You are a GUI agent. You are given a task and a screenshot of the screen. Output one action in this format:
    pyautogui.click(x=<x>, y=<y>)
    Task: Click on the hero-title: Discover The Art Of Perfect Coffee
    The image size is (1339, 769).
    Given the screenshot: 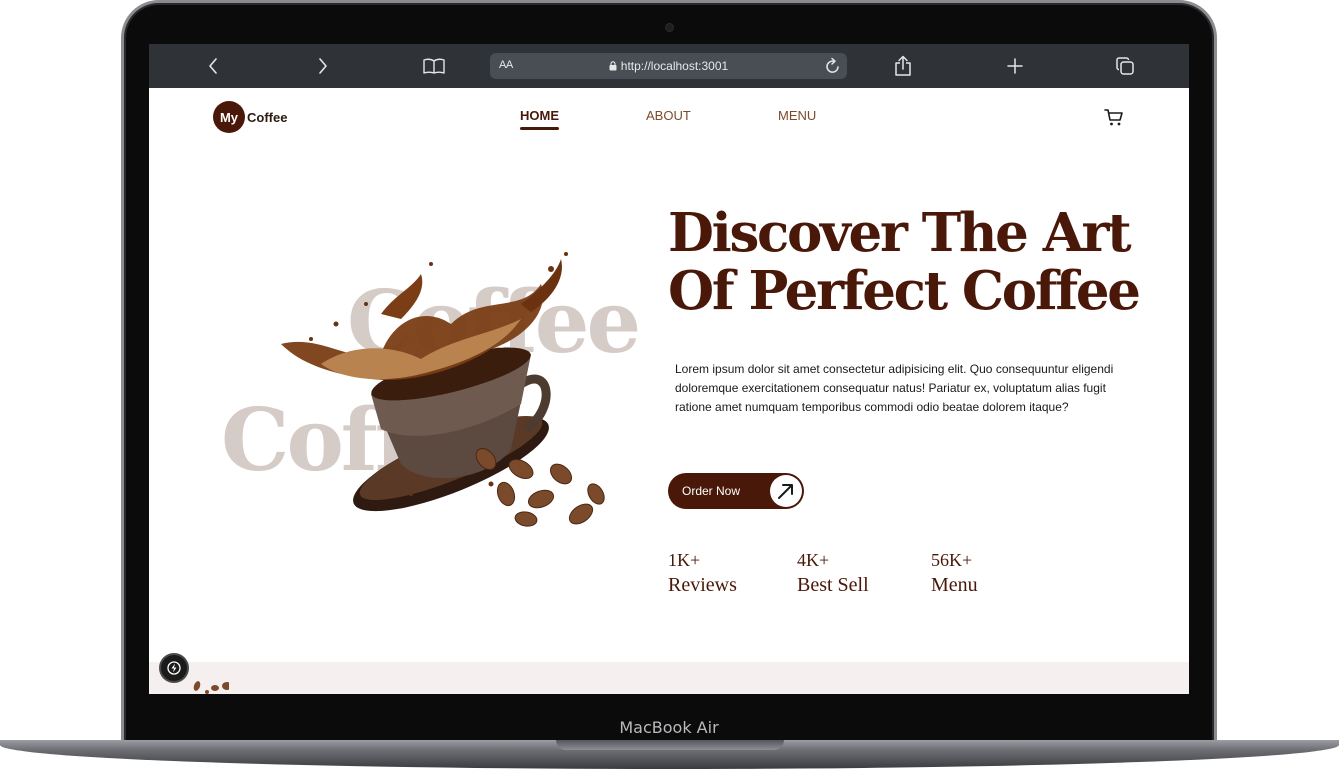 What is the action you would take?
    pyautogui.click(x=920, y=262)
    